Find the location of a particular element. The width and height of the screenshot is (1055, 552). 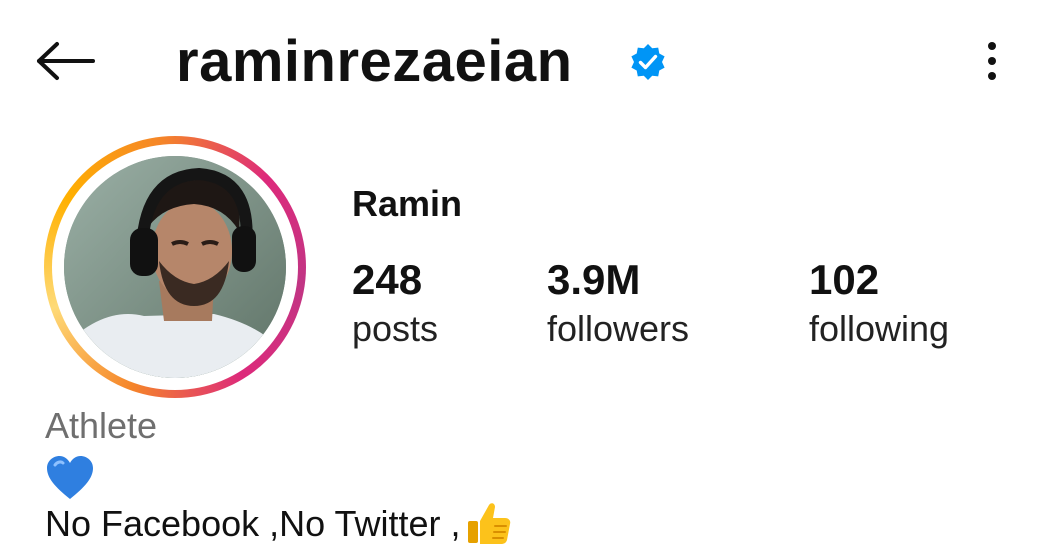

avatar-story-ring is located at coordinates (175, 267).